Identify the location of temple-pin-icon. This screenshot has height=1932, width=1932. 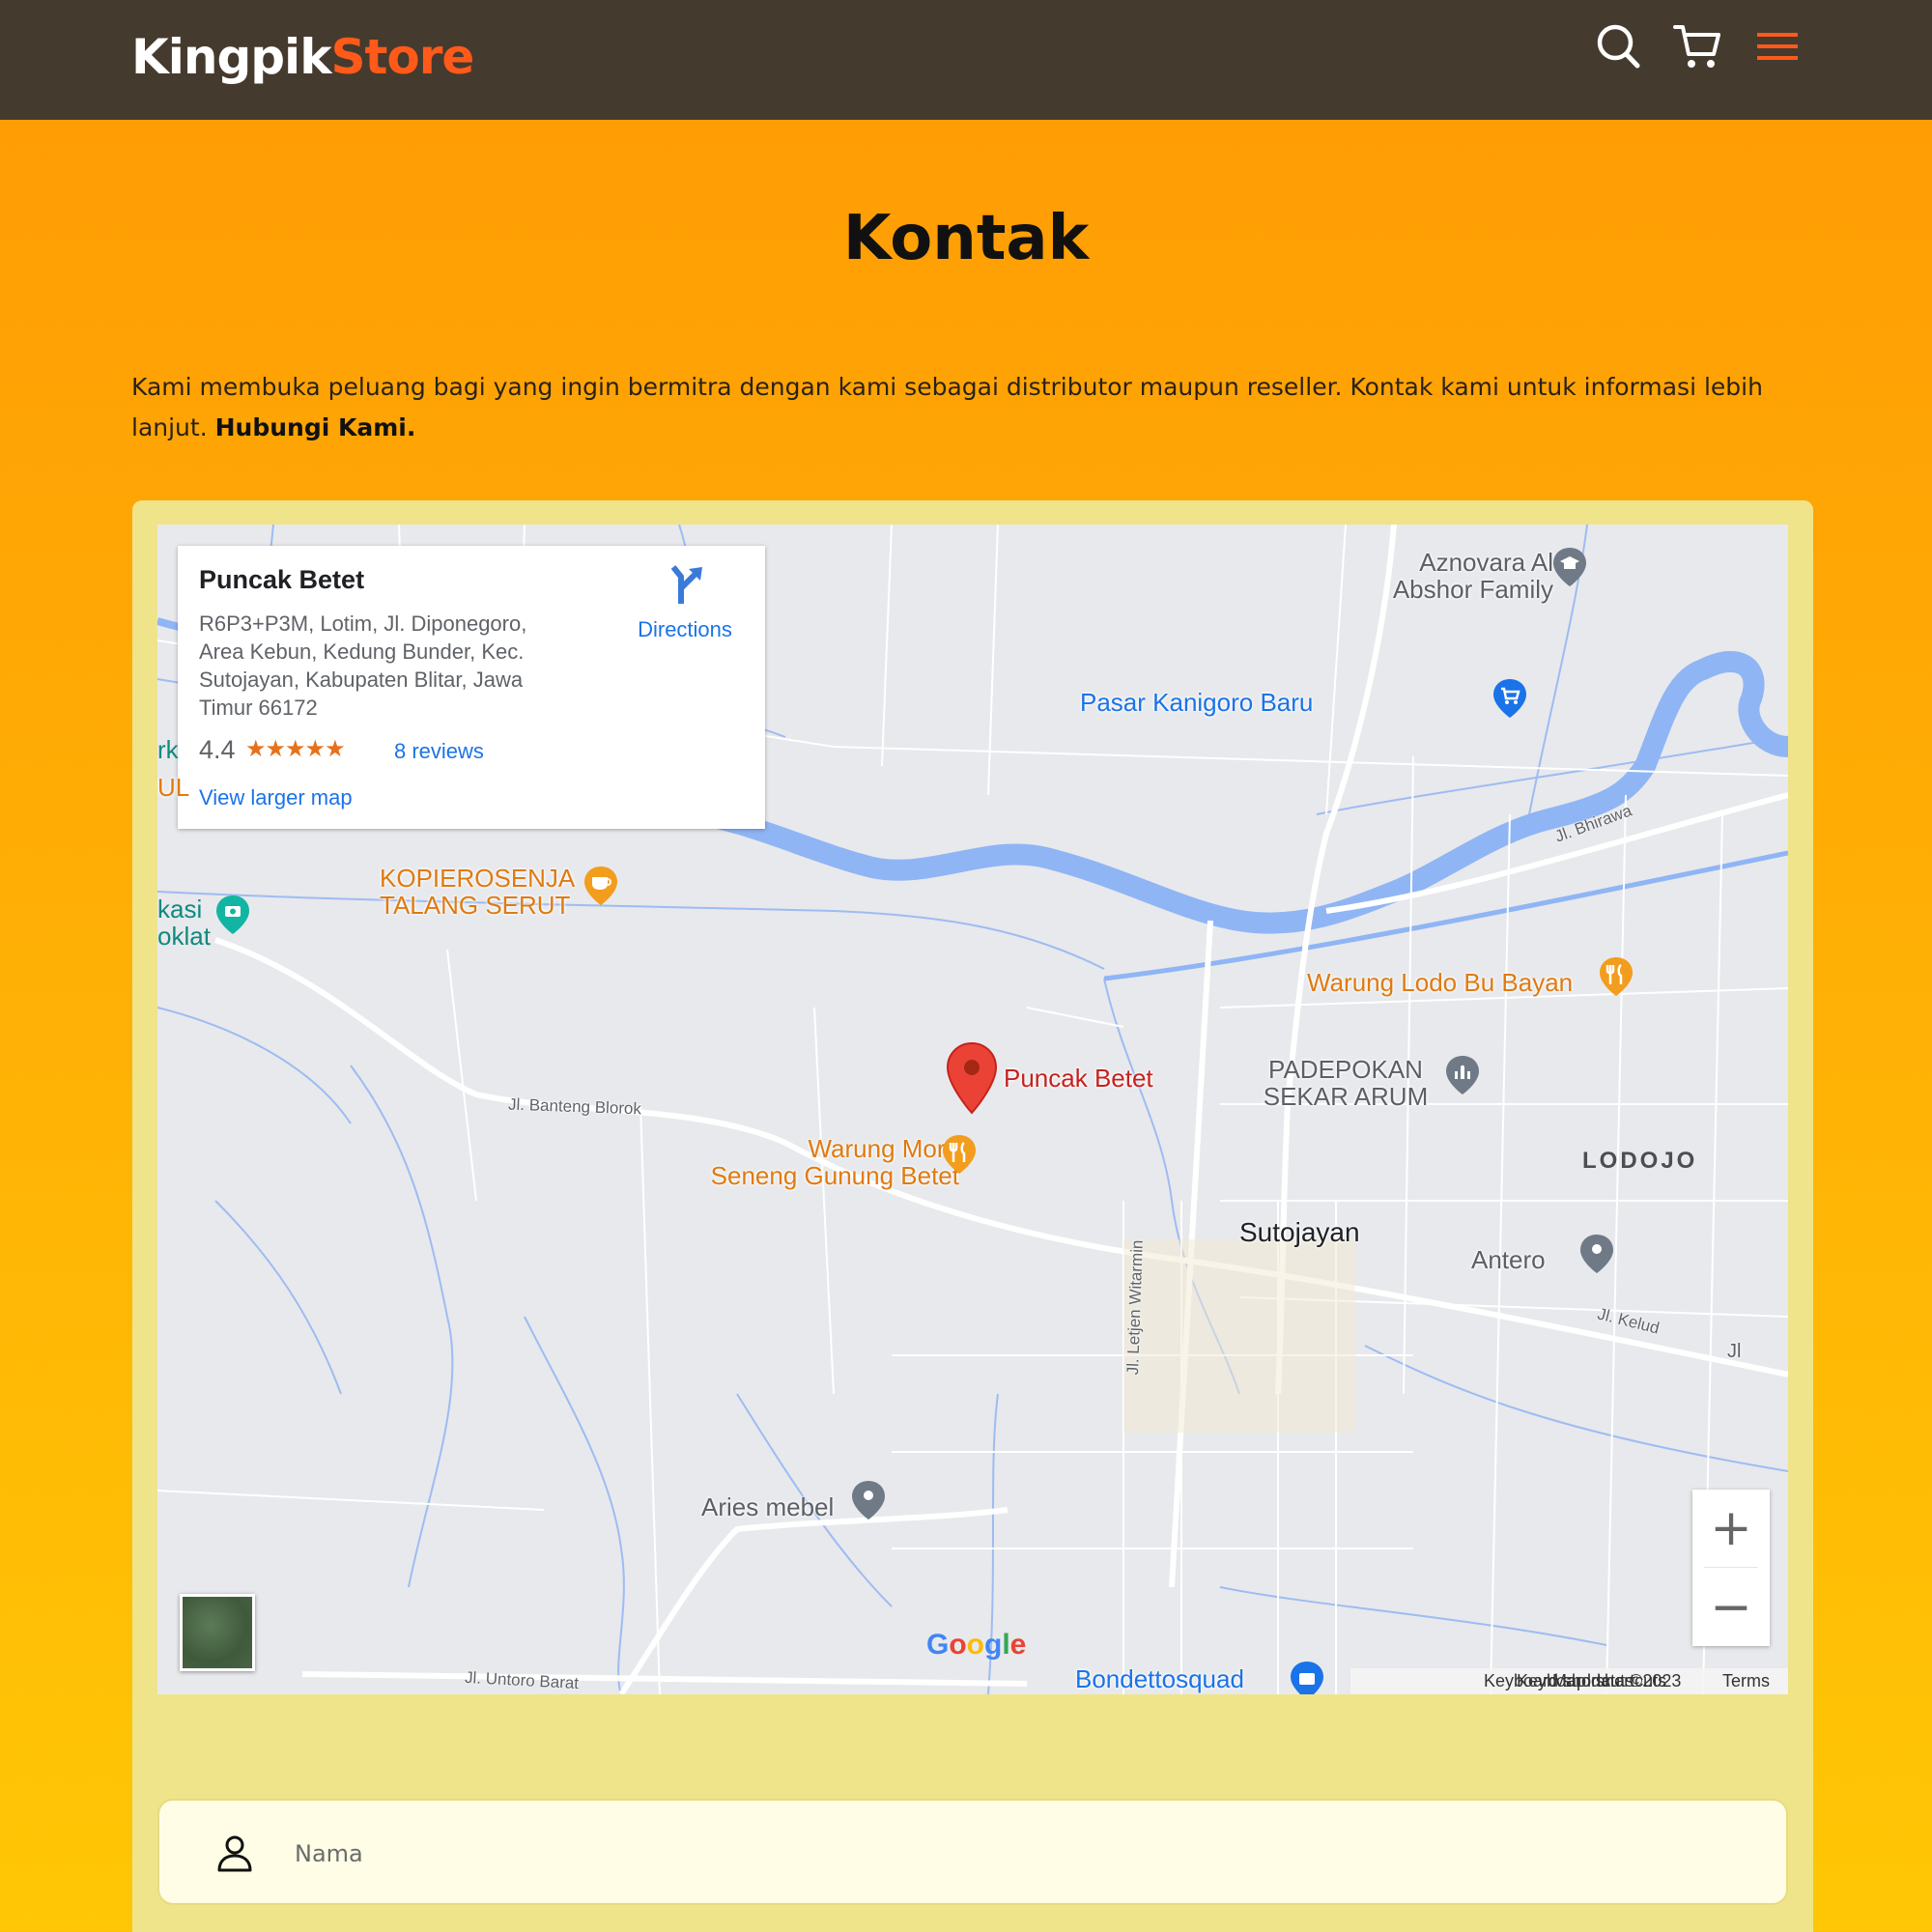
(1462, 1075).